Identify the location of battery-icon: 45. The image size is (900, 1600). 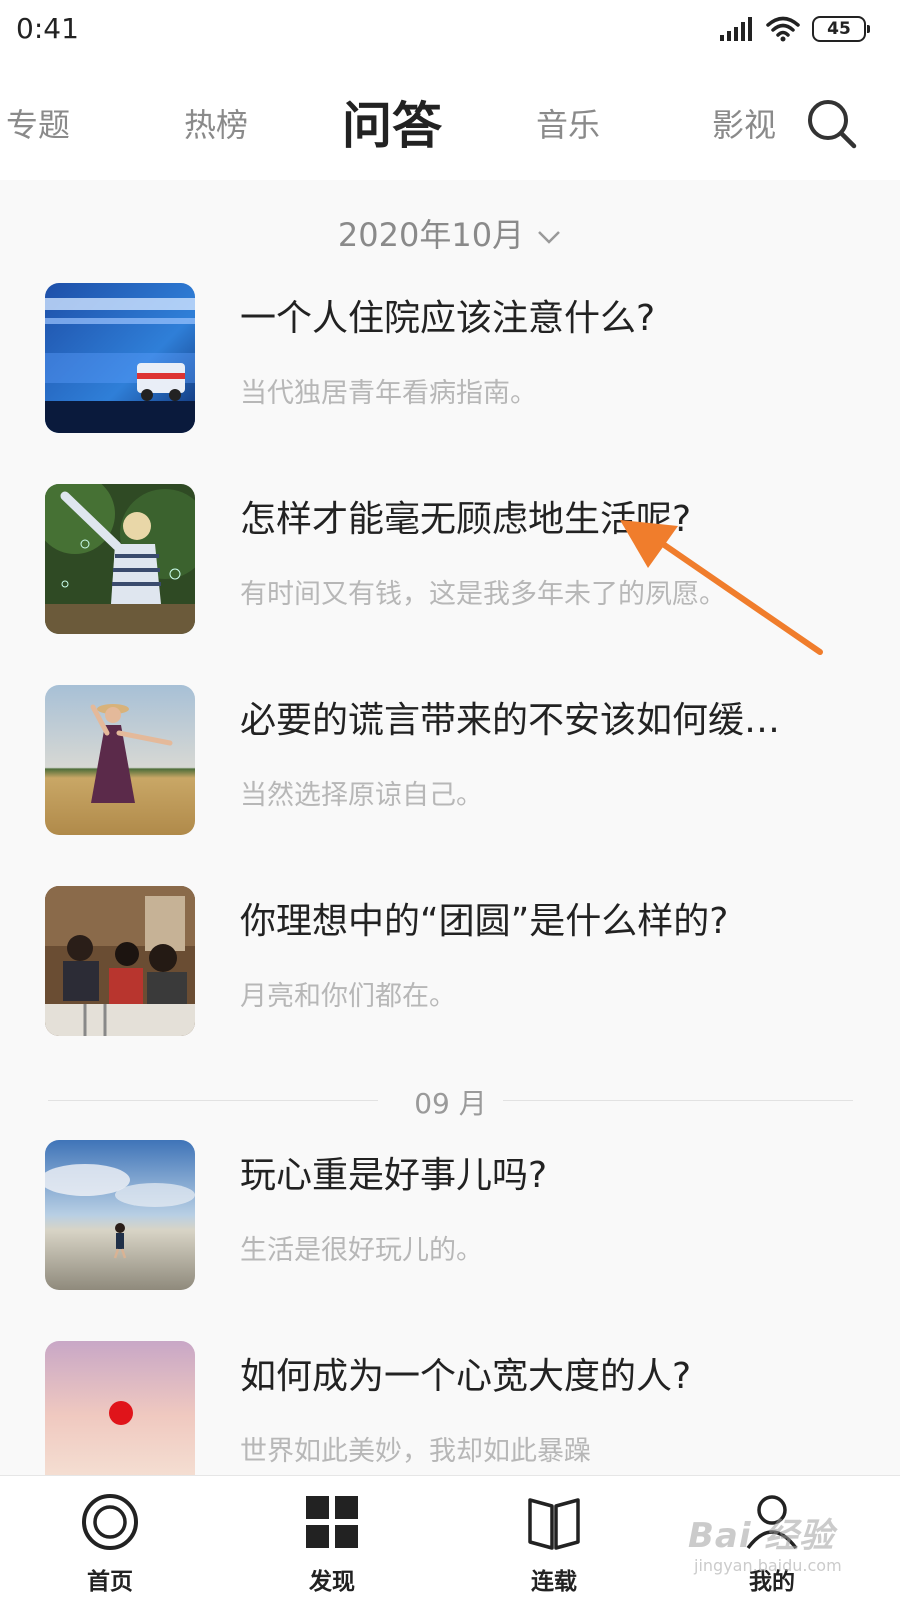
(841, 29).